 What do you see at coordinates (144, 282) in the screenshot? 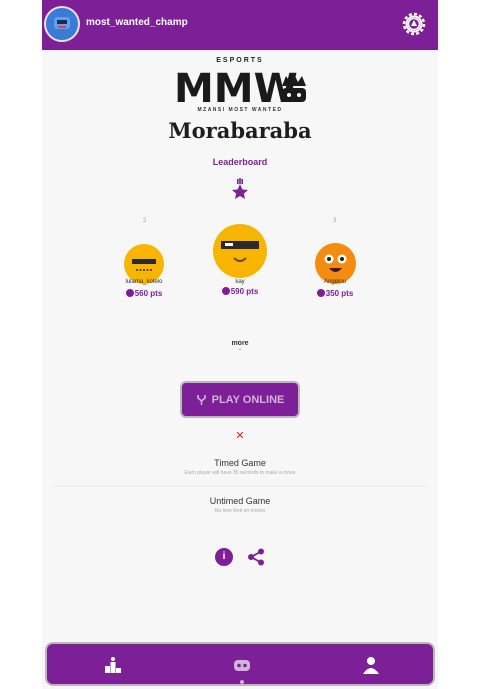
I see `player-name: lulama_kotelo` at bounding box center [144, 282].